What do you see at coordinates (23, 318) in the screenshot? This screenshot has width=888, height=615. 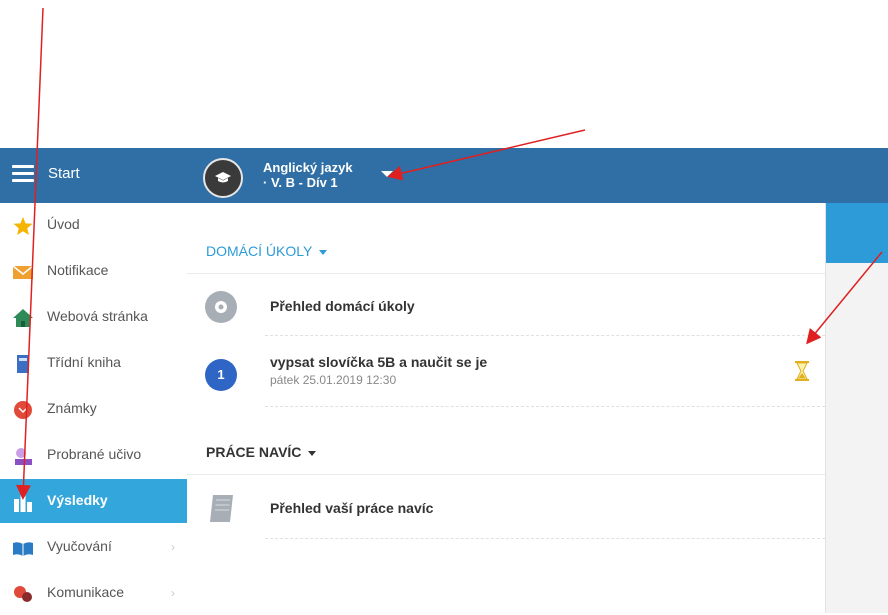 I see `house-icon` at bounding box center [23, 318].